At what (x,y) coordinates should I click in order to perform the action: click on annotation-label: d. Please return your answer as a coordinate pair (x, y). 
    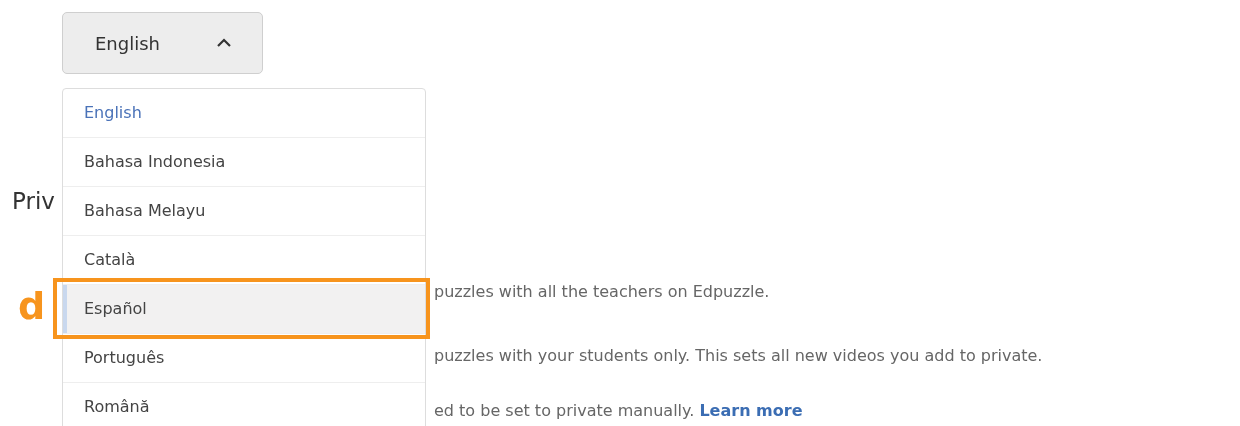
    Looking at the image, I should click on (32, 306).